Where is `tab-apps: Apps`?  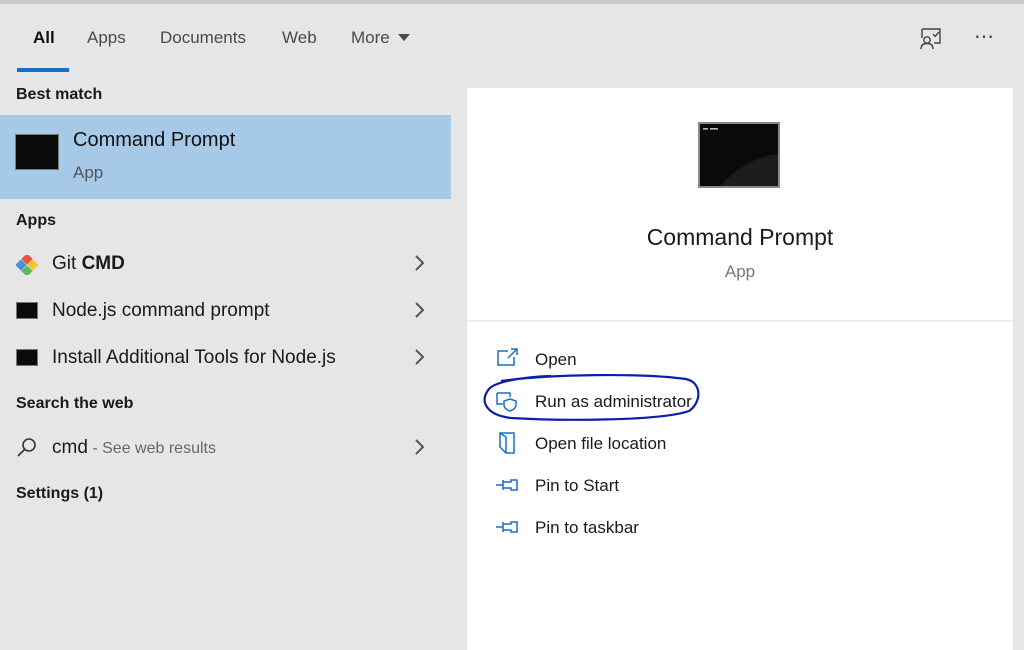 tab-apps: Apps is located at coordinates (106, 38).